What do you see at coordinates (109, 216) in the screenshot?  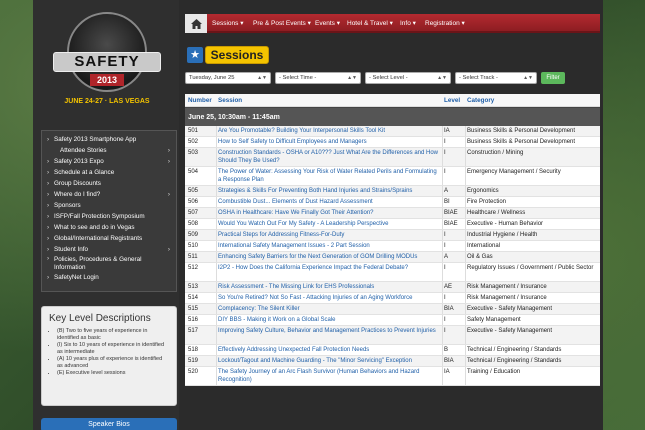 I see `sidebar-item: › ISFP/Fall Protection Symposium` at bounding box center [109, 216].